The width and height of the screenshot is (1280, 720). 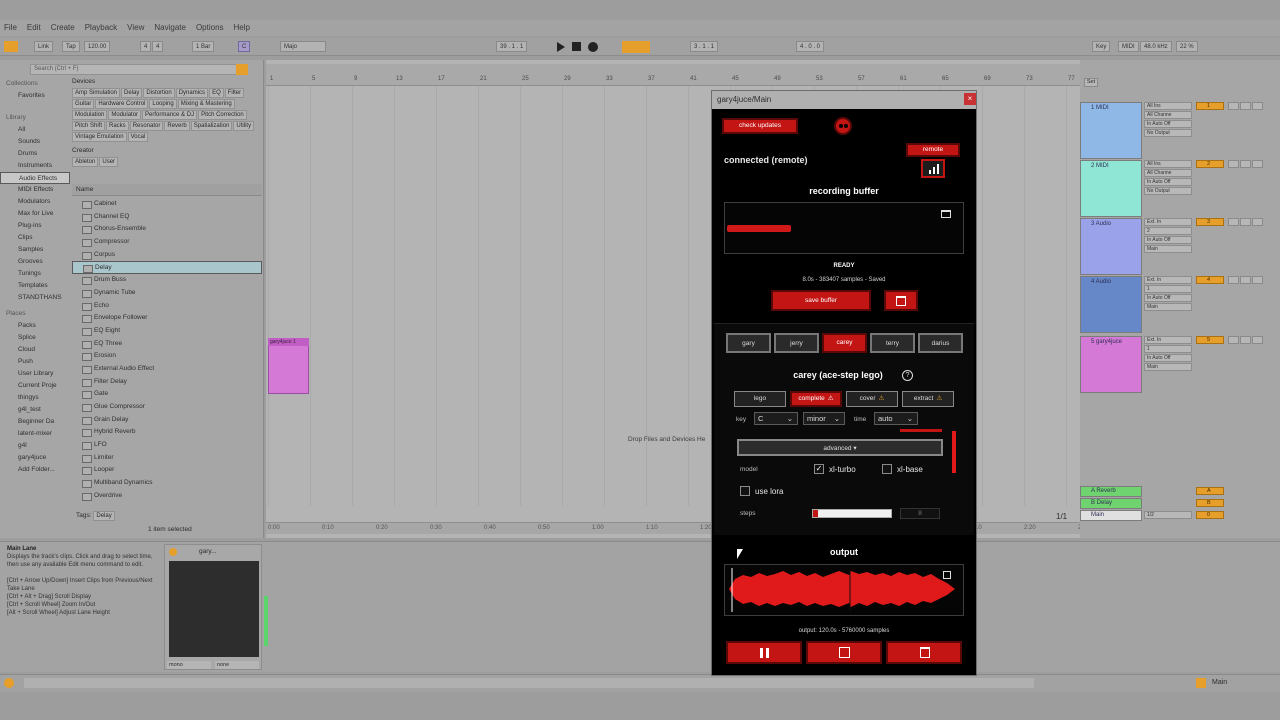 What do you see at coordinates (796, 343) in the screenshot?
I see `model-tab-jerry: jerry` at bounding box center [796, 343].